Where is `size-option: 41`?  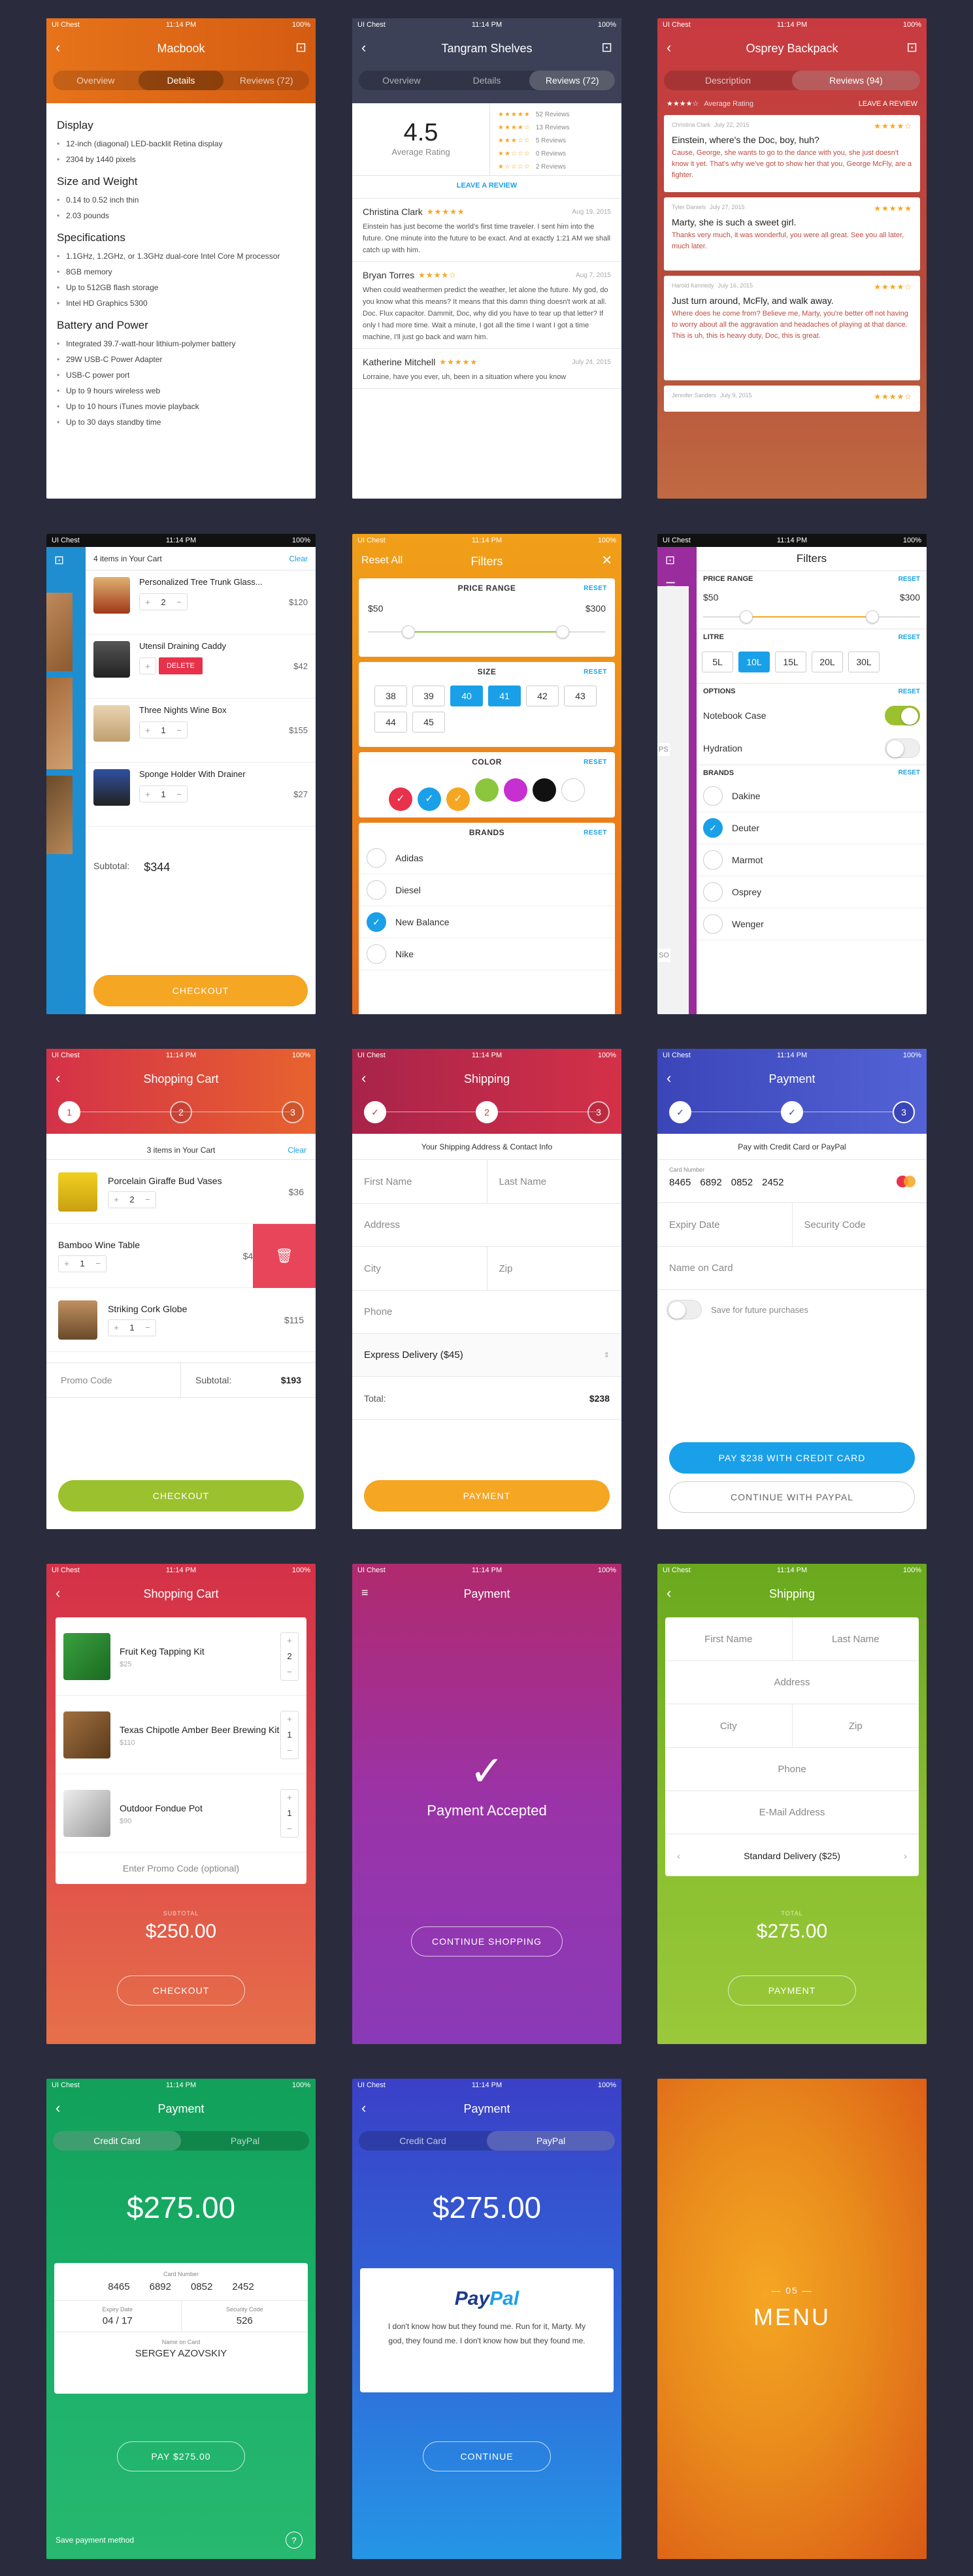
size-option: 41 is located at coordinates (504, 695).